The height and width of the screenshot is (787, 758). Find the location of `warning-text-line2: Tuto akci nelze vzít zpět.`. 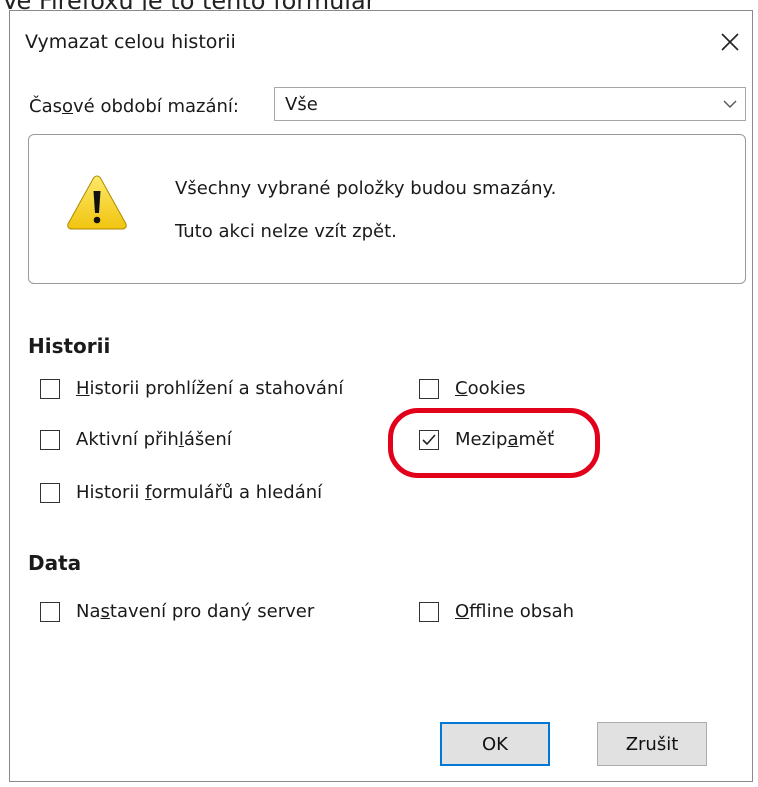

warning-text-line2: Tuto akci nelze vzít zpět. is located at coordinates (286, 231).